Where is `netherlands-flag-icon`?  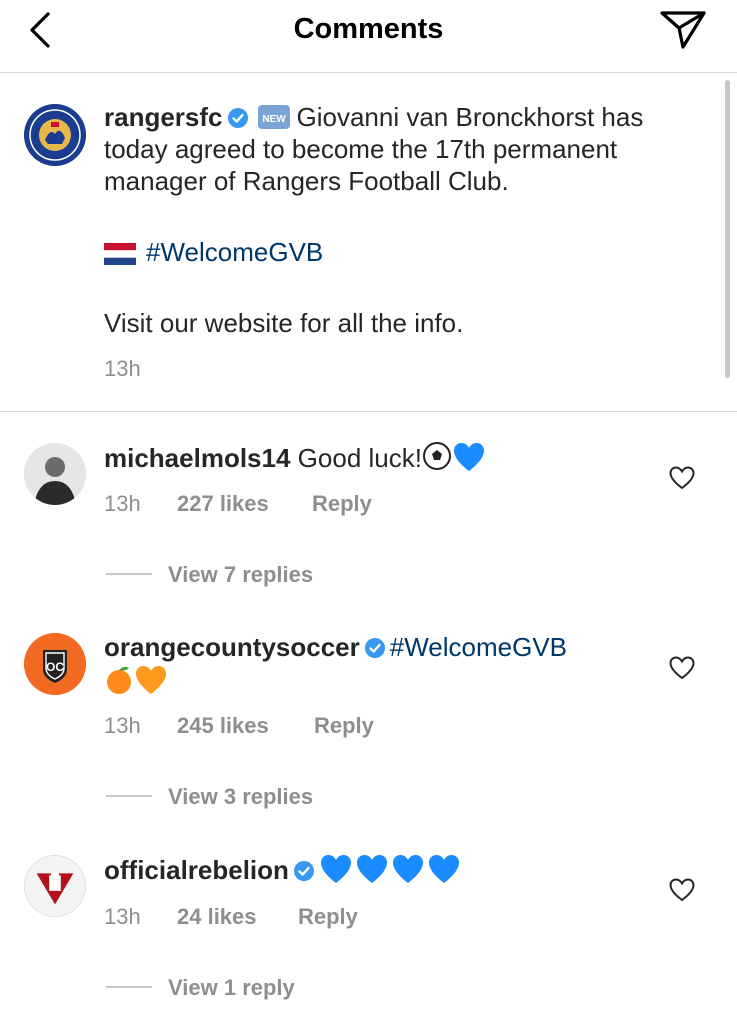 netherlands-flag-icon is located at coordinates (120, 254).